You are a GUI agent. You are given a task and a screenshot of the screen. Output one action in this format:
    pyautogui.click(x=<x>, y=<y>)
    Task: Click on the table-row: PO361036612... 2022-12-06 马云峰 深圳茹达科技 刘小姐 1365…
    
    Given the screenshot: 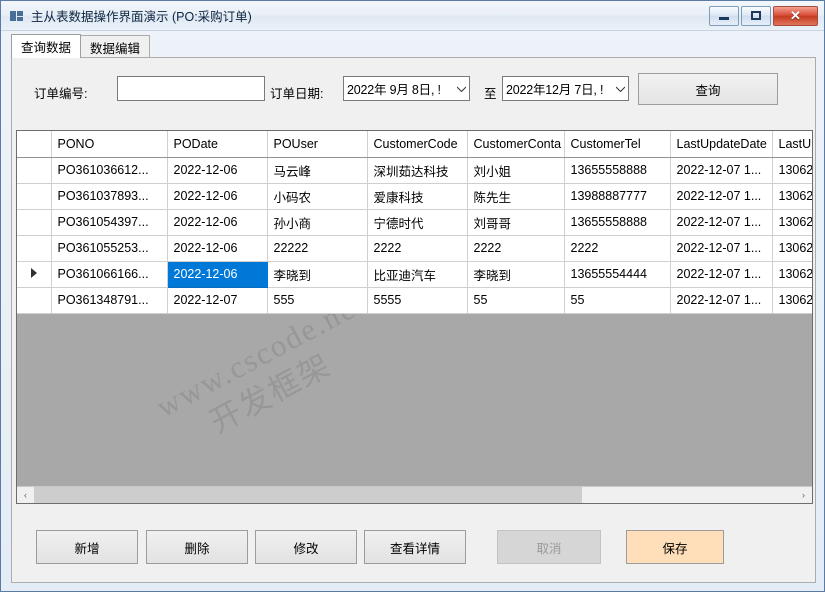 What is the action you would take?
    pyautogui.click(x=414, y=170)
    